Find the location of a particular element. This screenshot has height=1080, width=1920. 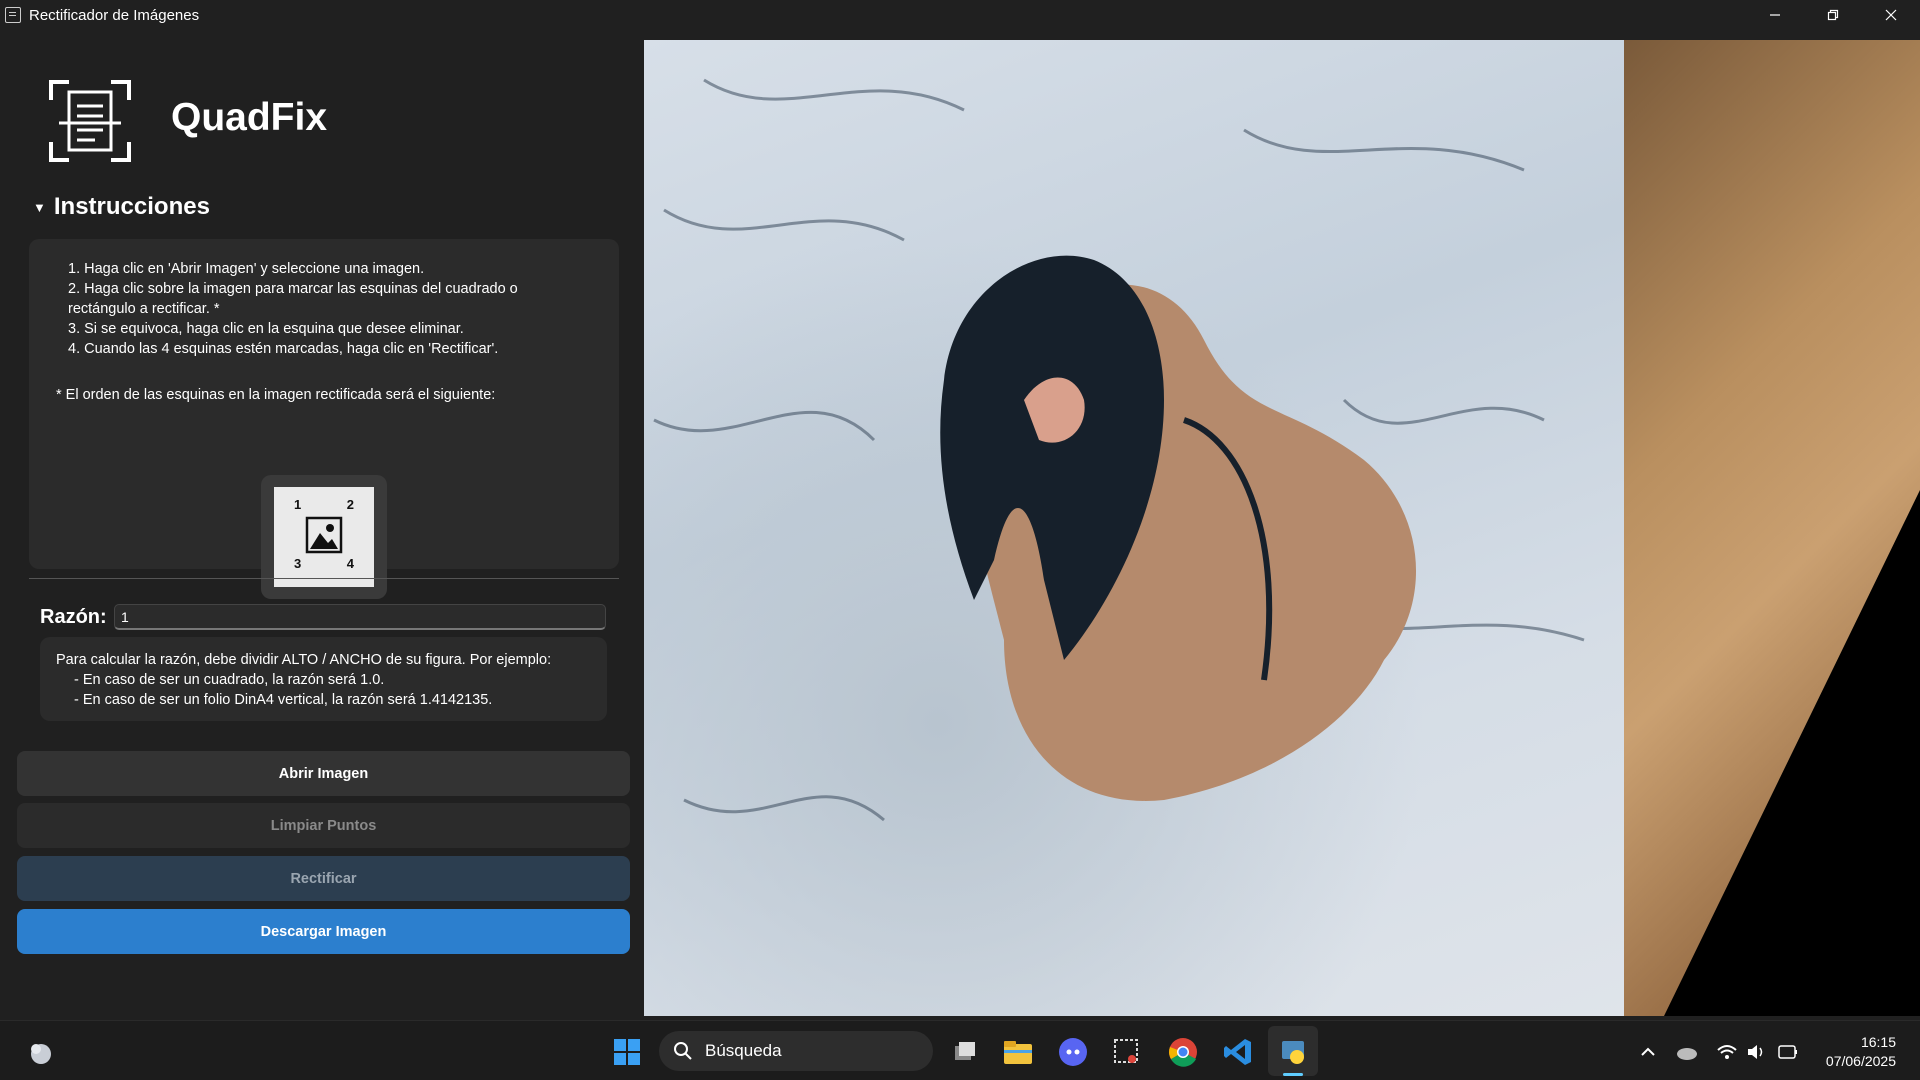

snipping-tool-icon is located at coordinates (1127, 1052).